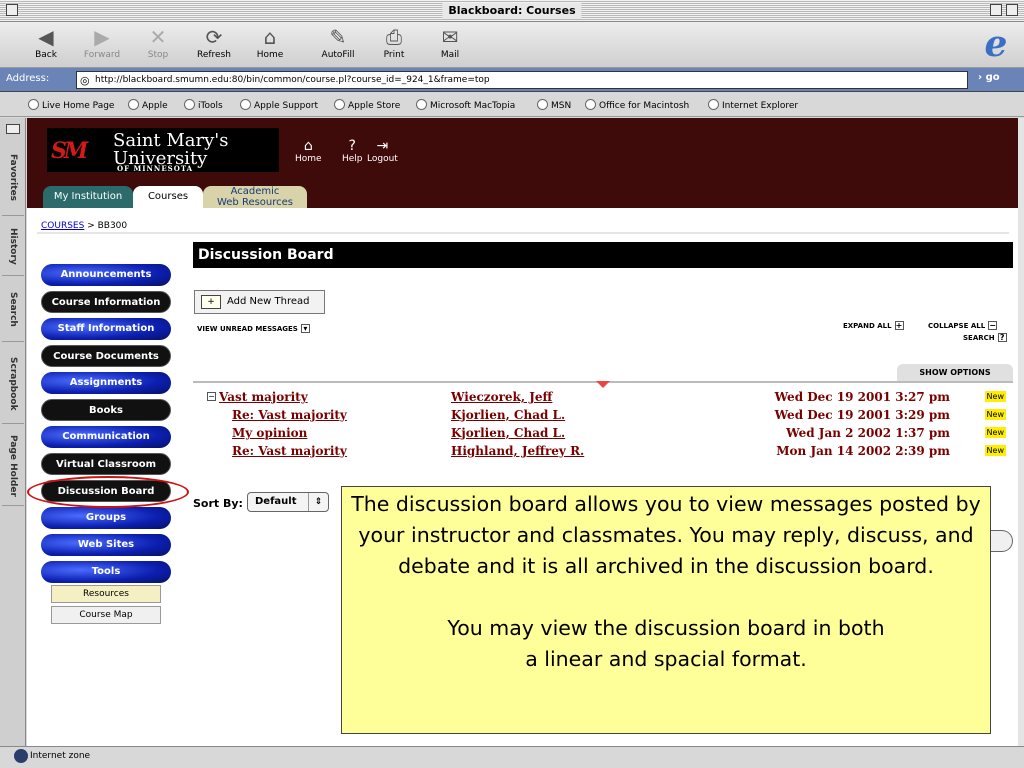 The image size is (1024, 768). What do you see at coordinates (106, 275) in the screenshot?
I see `menu-announcements: Announcements` at bounding box center [106, 275].